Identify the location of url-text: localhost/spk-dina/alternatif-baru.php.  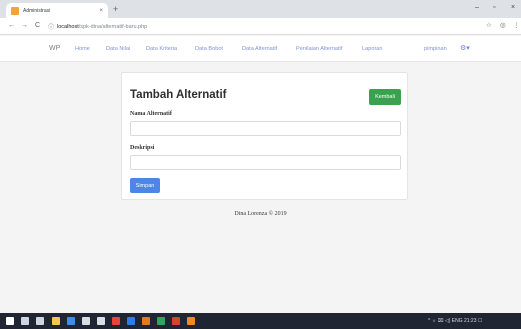
(102, 27).